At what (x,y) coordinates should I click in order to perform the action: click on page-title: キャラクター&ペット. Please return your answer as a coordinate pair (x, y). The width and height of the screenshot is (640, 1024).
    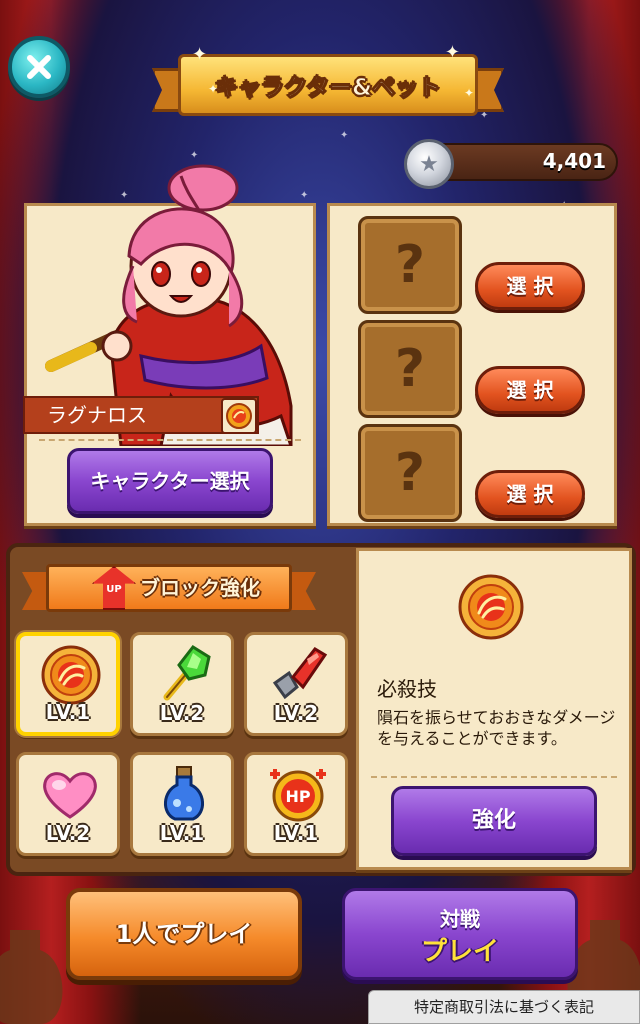
    Looking at the image, I should click on (328, 88).